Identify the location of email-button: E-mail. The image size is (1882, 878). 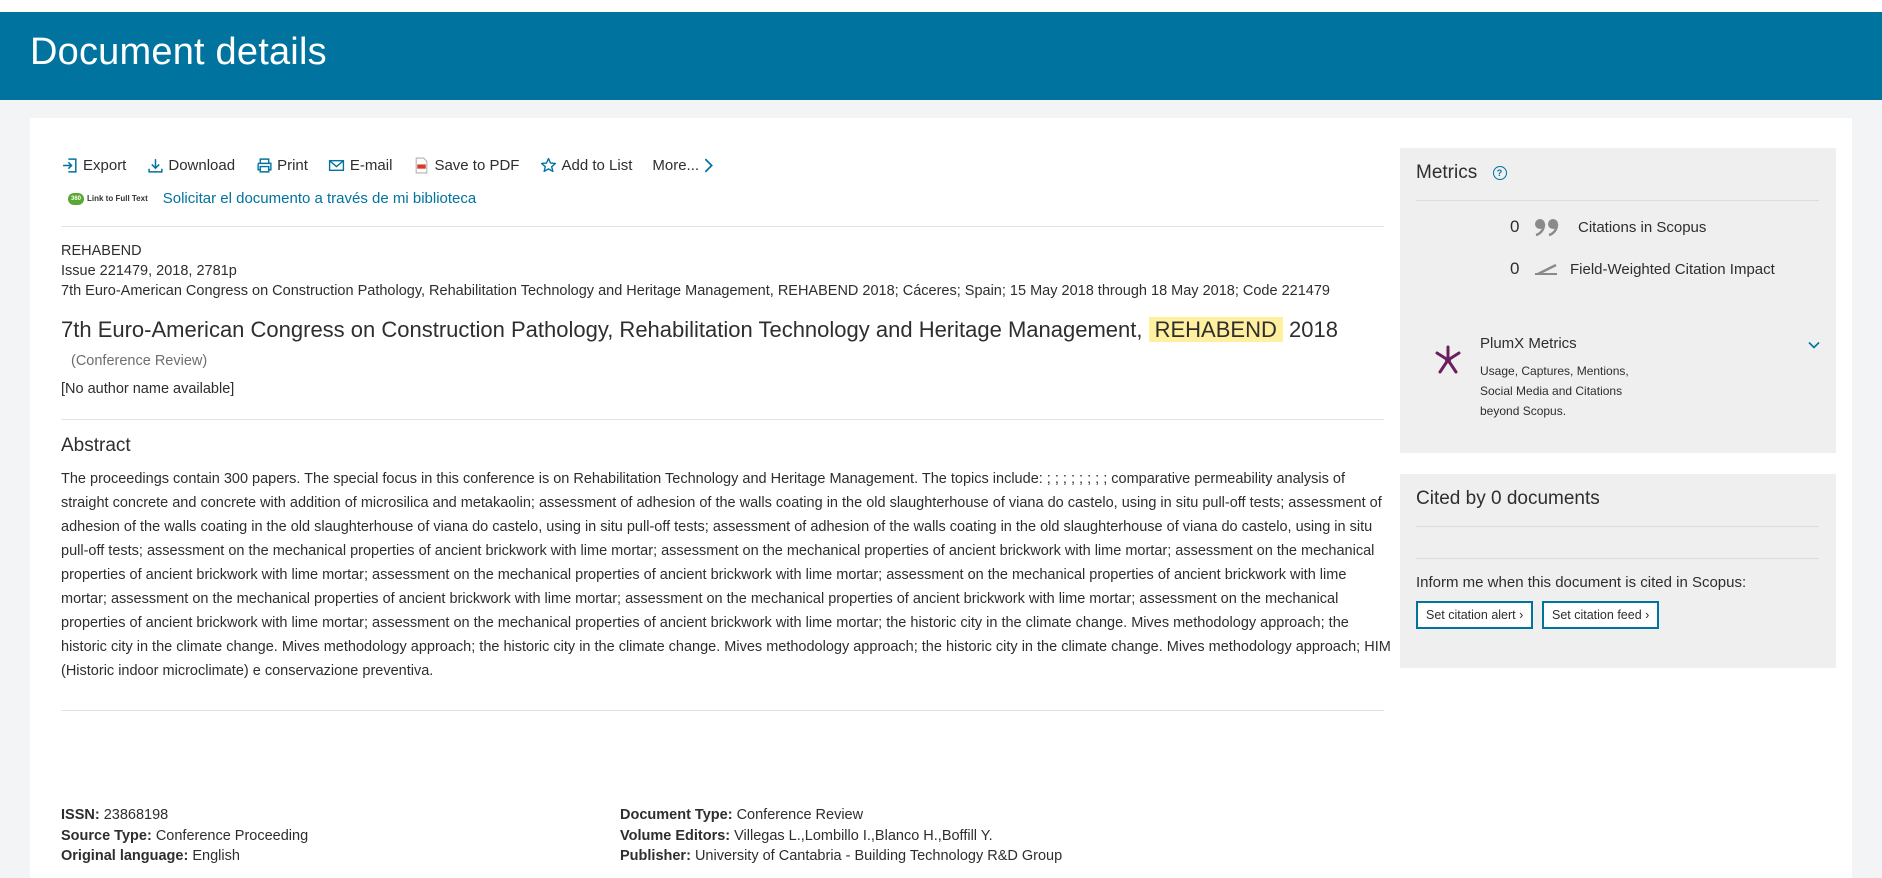
(360, 165).